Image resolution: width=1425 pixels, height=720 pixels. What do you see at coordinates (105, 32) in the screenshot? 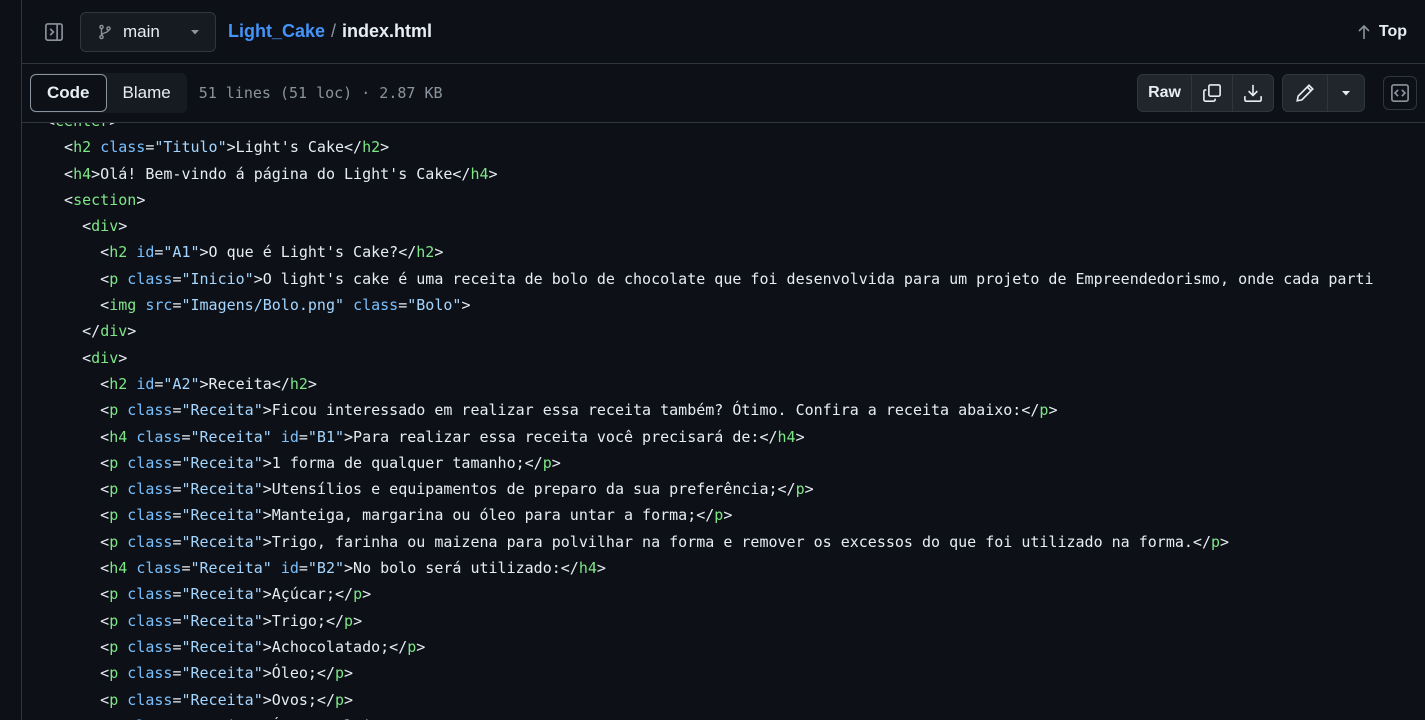
I see `git-branch-icon` at bounding box center [105, 32].